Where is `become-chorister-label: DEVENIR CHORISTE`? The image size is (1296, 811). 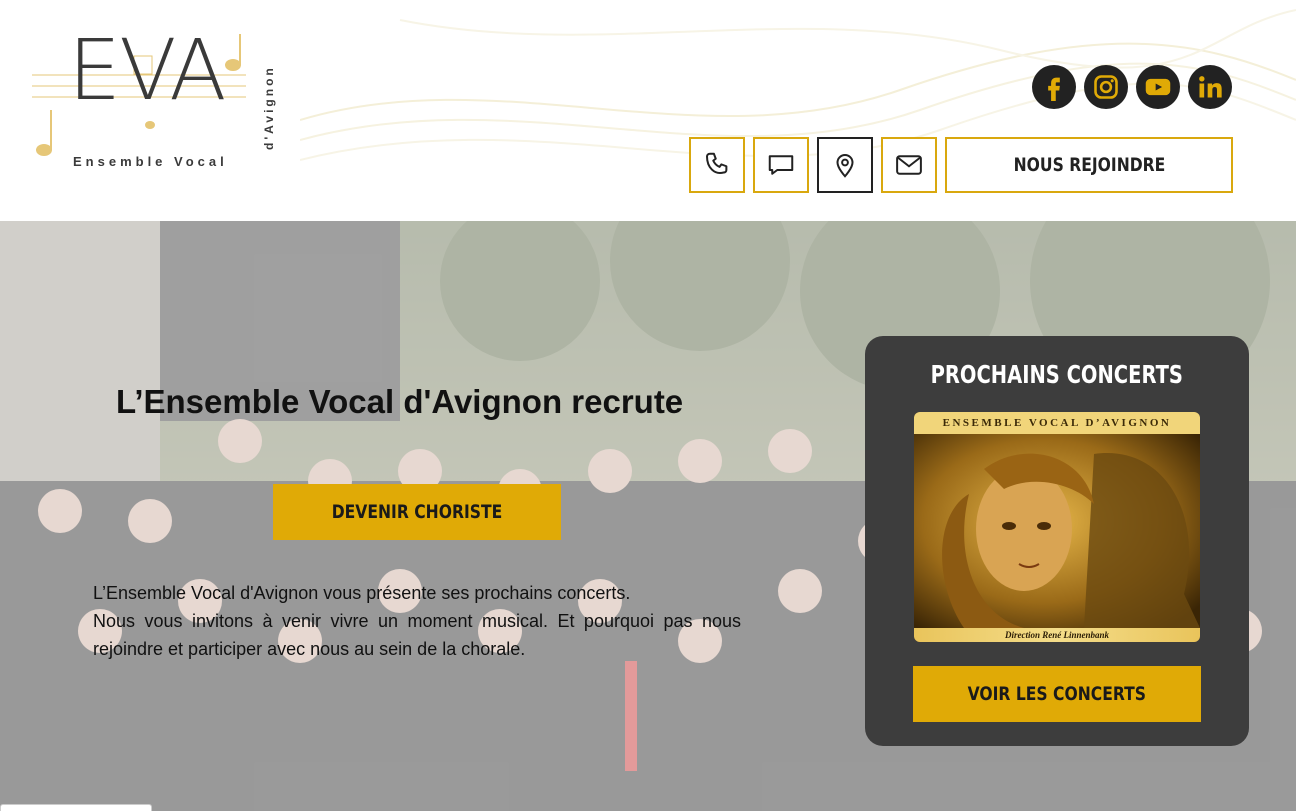
become-chorister-label: DEVENIR CHORISTE is located at coordinates (417, 512).